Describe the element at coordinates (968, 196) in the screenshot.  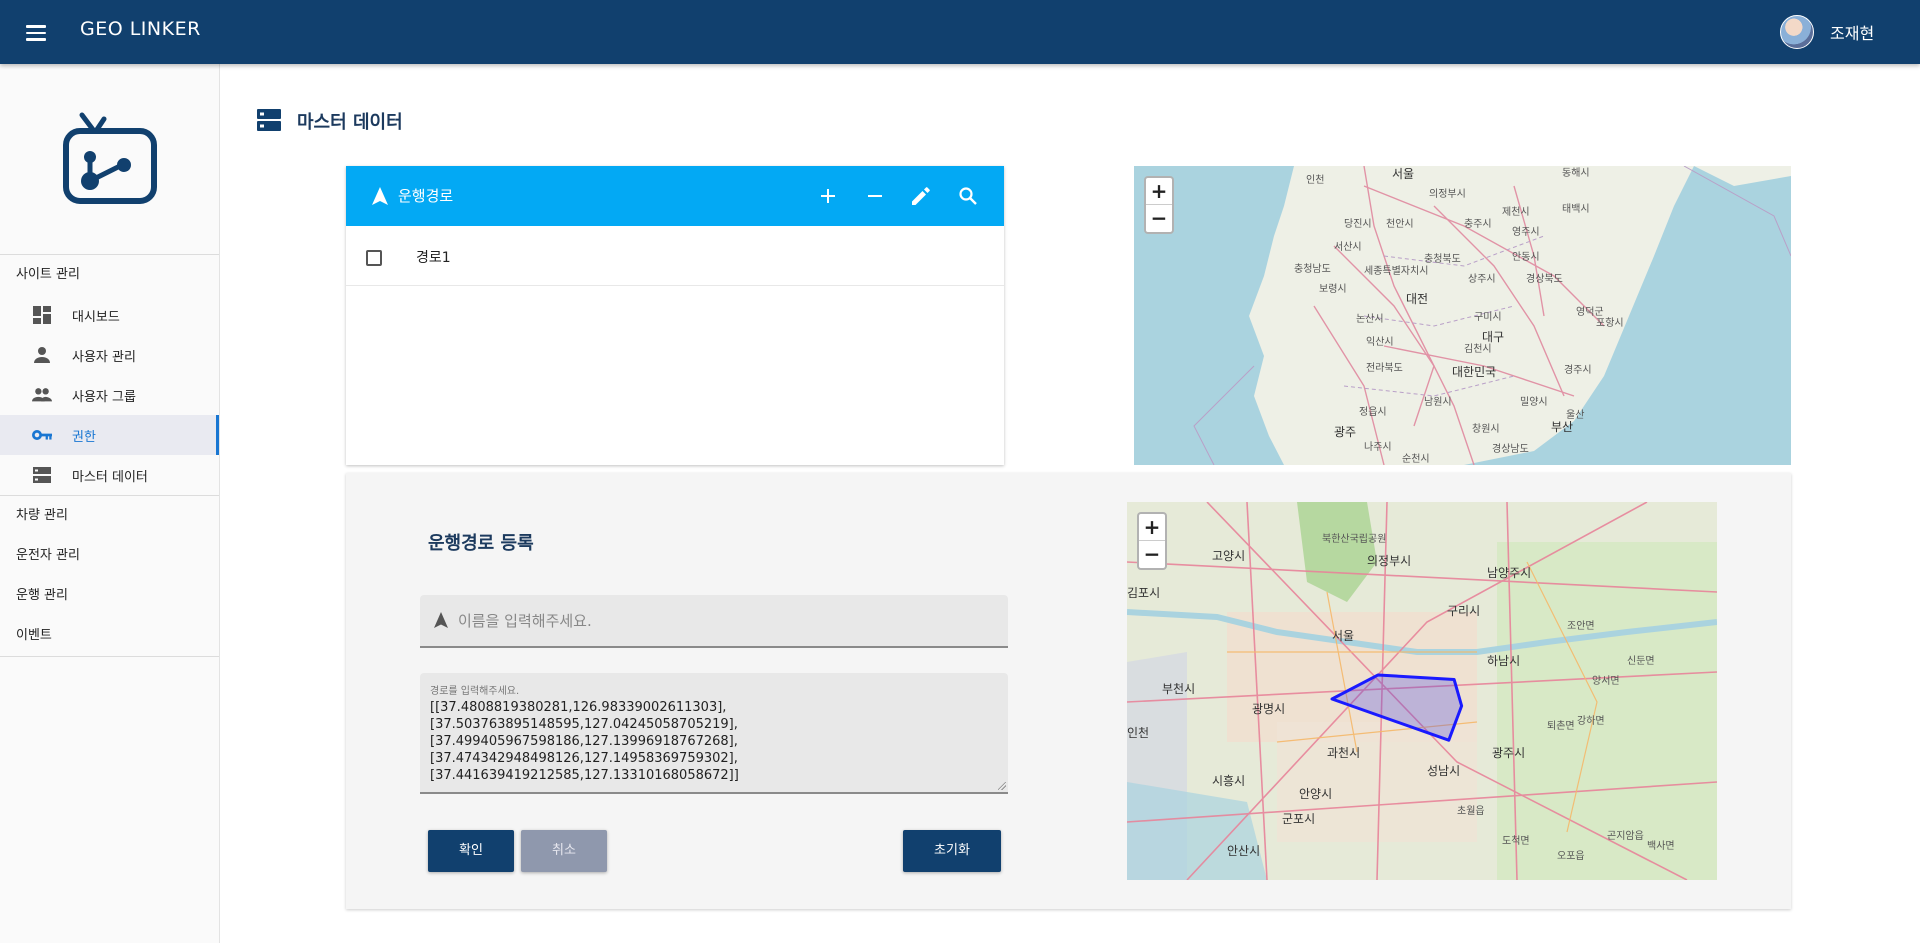
I see `search-icon` at that location.